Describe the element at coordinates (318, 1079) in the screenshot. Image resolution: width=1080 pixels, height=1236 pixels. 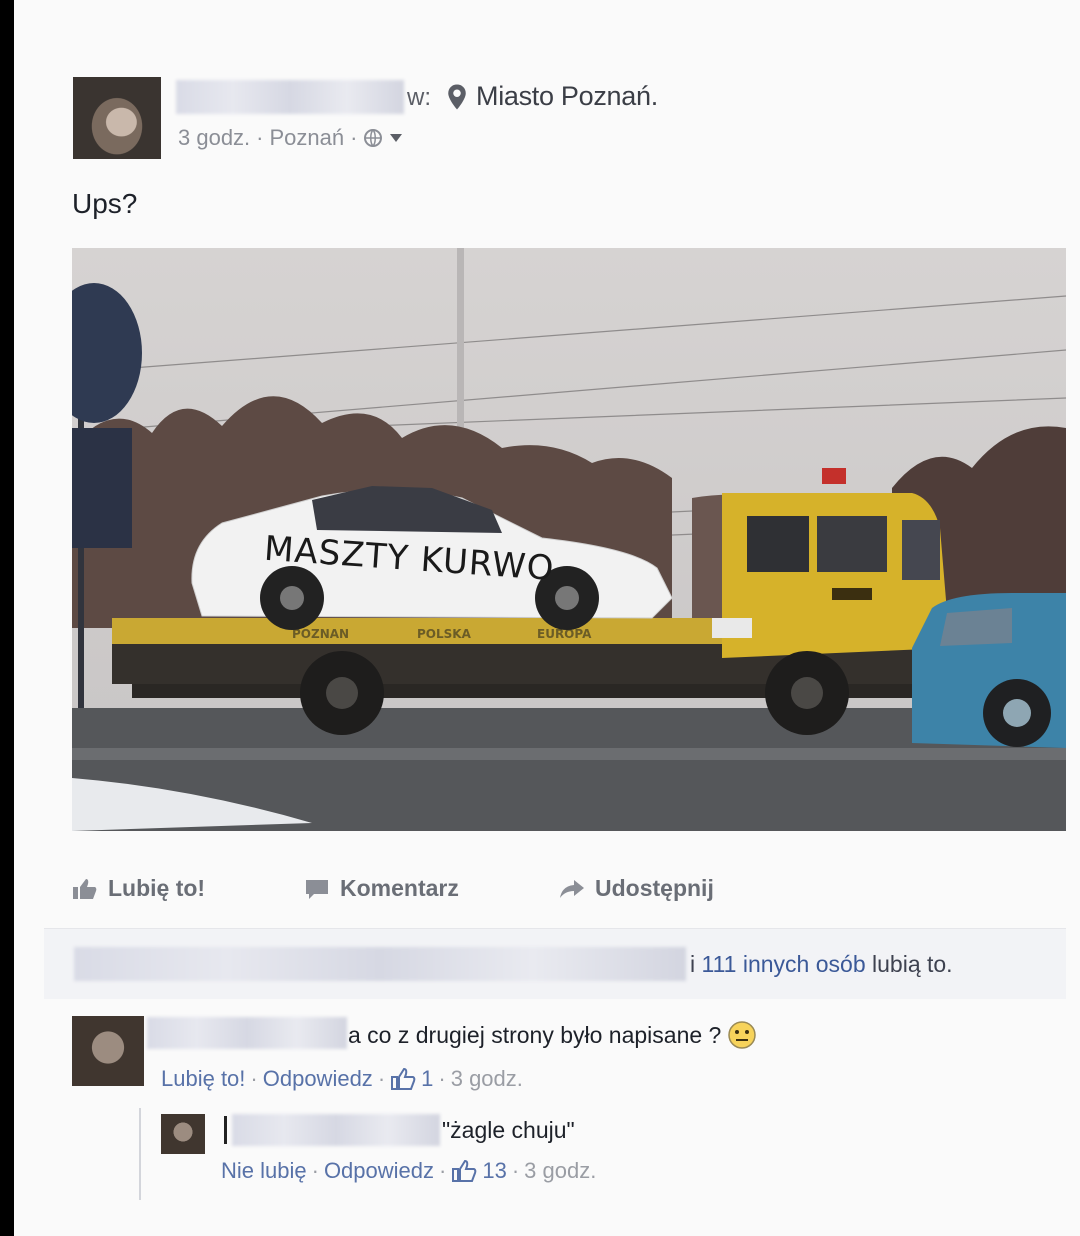
I see `comment-reply-link: Odpowiedz` at that location.